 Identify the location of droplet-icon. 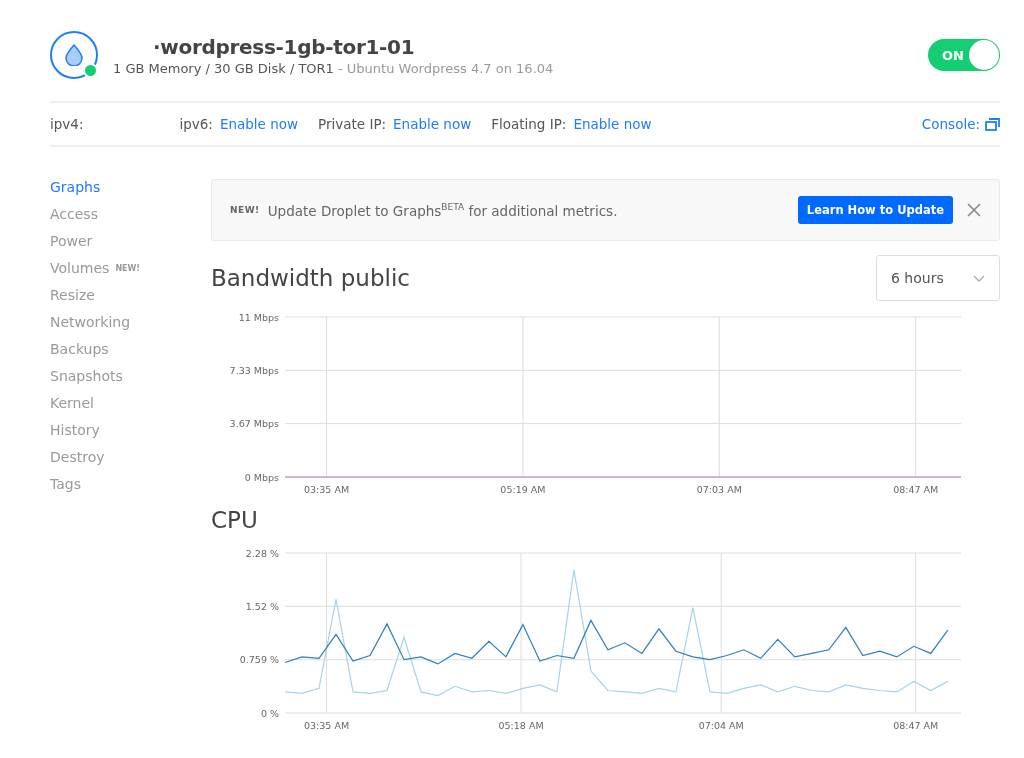
(74, 55).